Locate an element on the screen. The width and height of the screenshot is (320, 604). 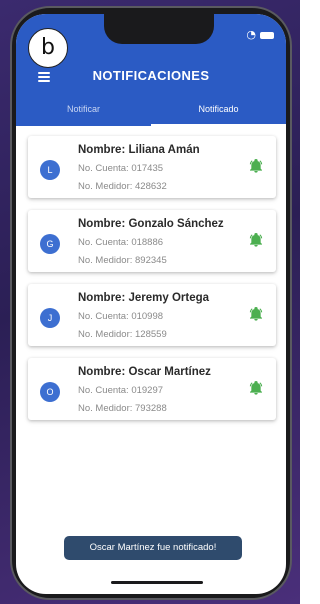
card-name: Nombre: Gonzalo Sánchez is located at coordinates (151, 224).